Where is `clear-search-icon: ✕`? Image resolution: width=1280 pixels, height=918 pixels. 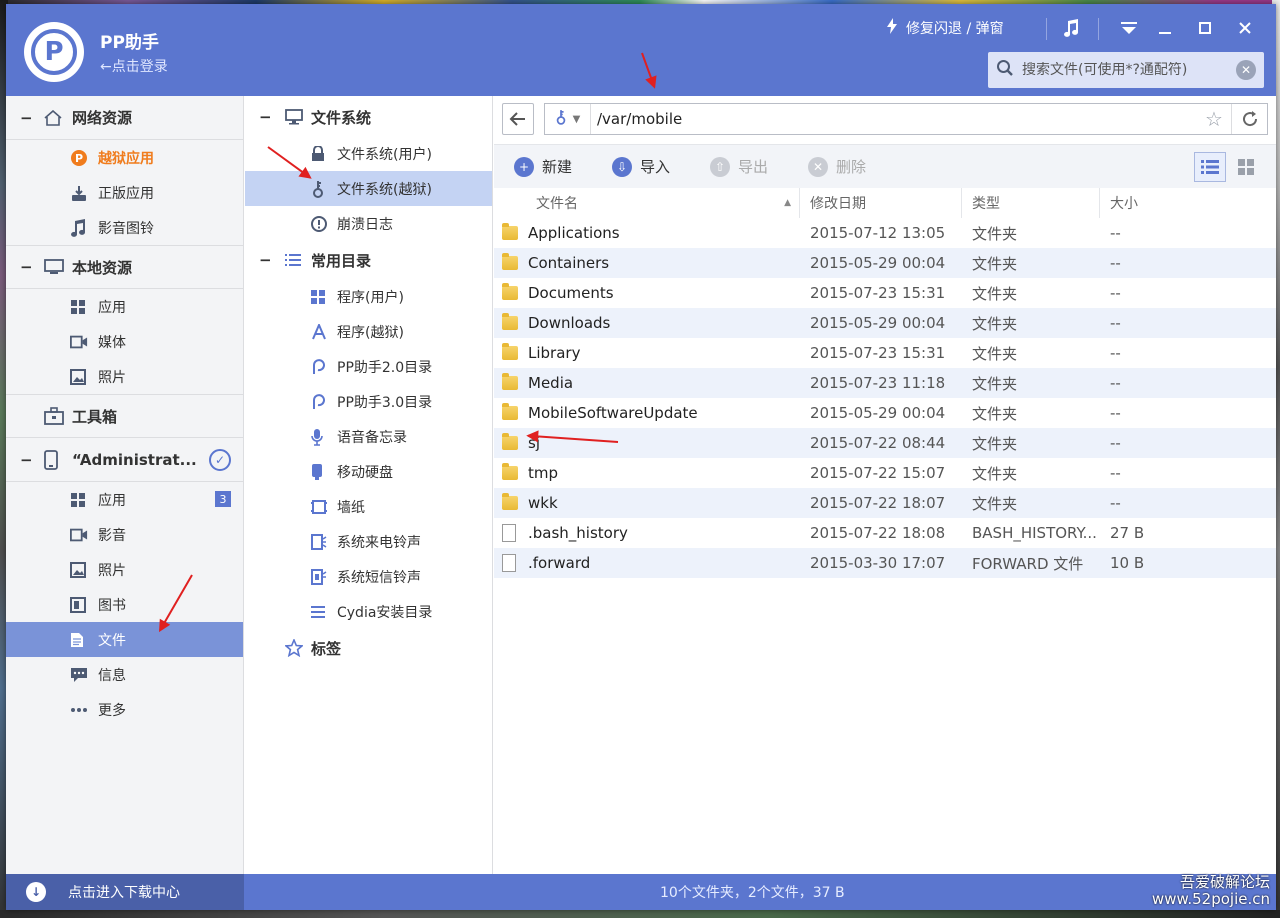
clear-search-icon: ✕ is located at coordinates (1246, 70).